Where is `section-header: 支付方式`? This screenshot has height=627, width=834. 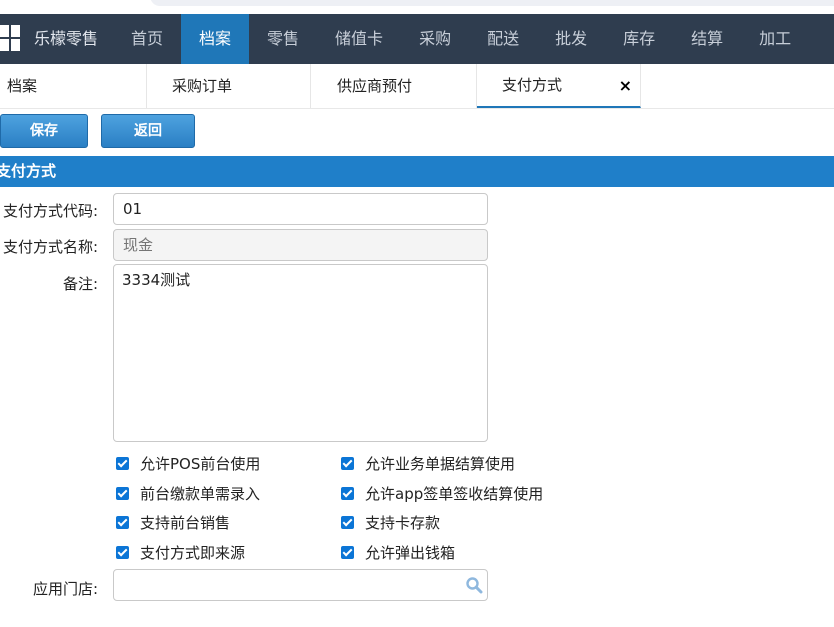
section-header: 支付方式 is located at coordinates (417, 171).